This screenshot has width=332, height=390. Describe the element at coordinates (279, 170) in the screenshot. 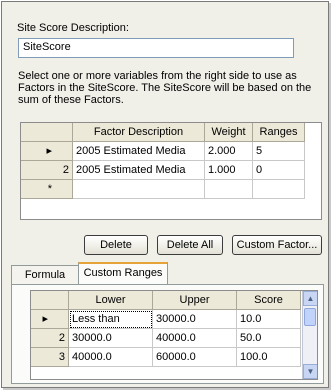

I see `factor-ranges-cell: 0` at that location.